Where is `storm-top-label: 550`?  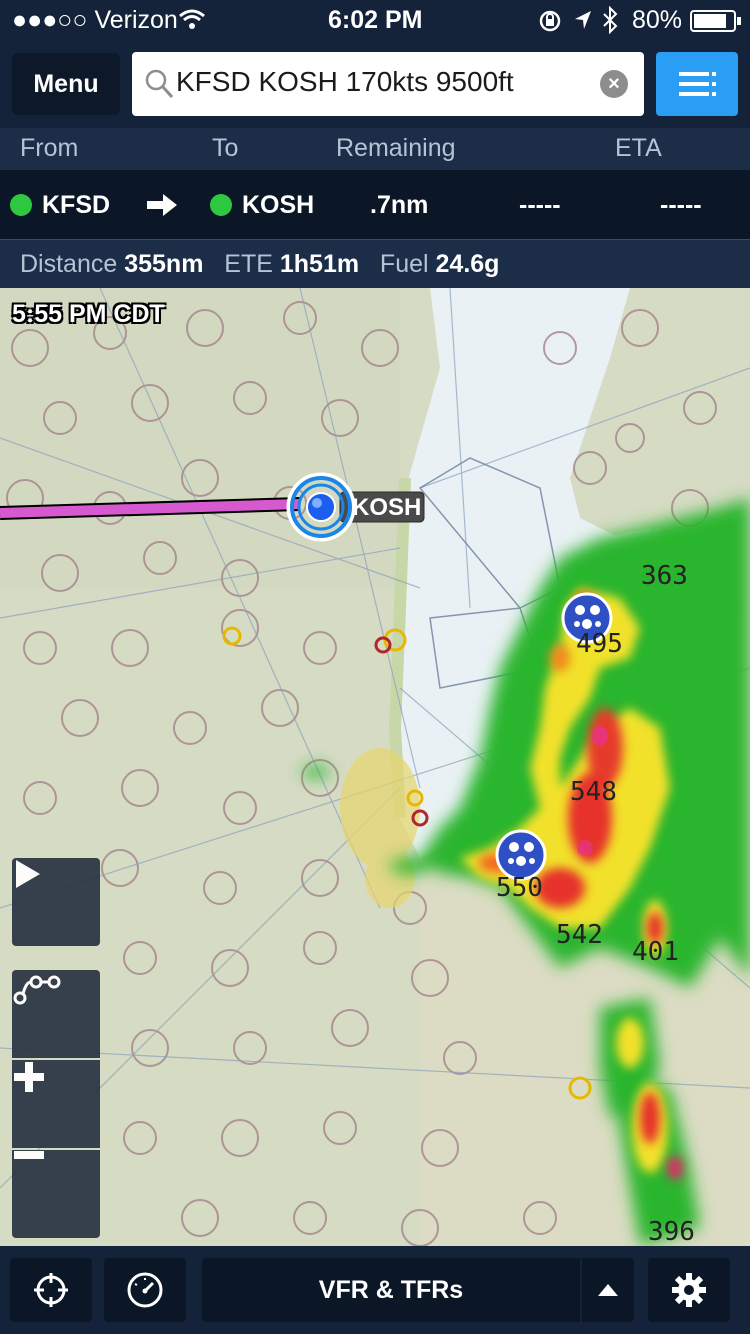 storm-top-label: 550 is located at coordinates (519, 888).